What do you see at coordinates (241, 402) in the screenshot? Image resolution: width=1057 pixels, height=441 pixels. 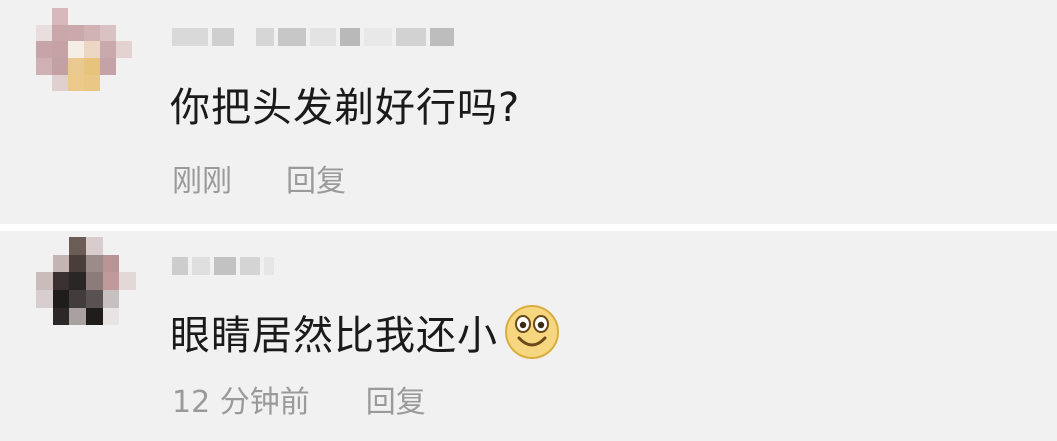 I see `timestamp: 12 分钟前` at bounding box center [241, 402].